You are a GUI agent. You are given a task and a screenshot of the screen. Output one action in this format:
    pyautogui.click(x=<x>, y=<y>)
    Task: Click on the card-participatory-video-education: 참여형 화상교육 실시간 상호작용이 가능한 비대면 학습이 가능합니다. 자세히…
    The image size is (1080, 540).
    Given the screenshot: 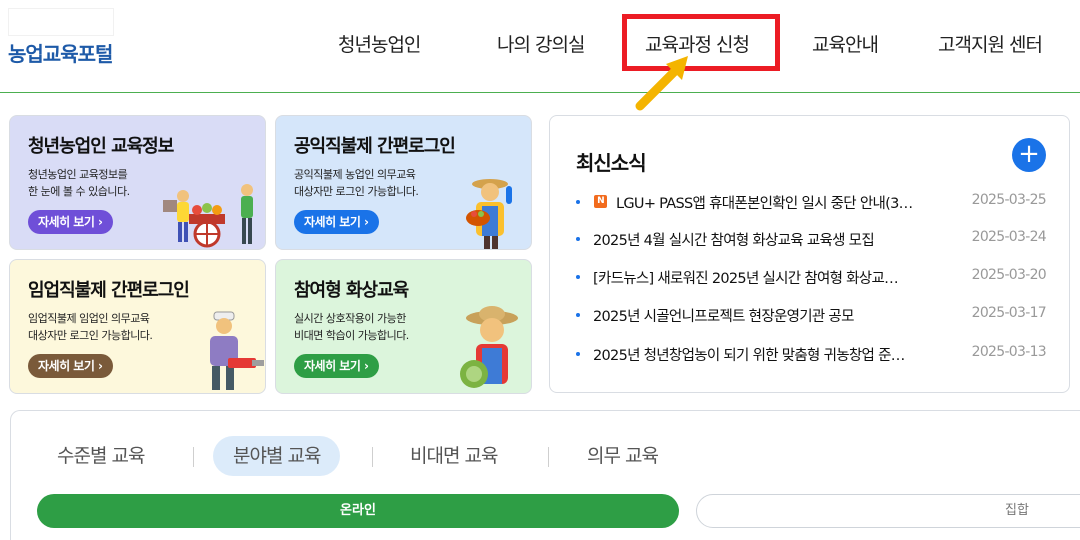 What is the action you would take?
    pyautogui.click(x=403, y=326)
    